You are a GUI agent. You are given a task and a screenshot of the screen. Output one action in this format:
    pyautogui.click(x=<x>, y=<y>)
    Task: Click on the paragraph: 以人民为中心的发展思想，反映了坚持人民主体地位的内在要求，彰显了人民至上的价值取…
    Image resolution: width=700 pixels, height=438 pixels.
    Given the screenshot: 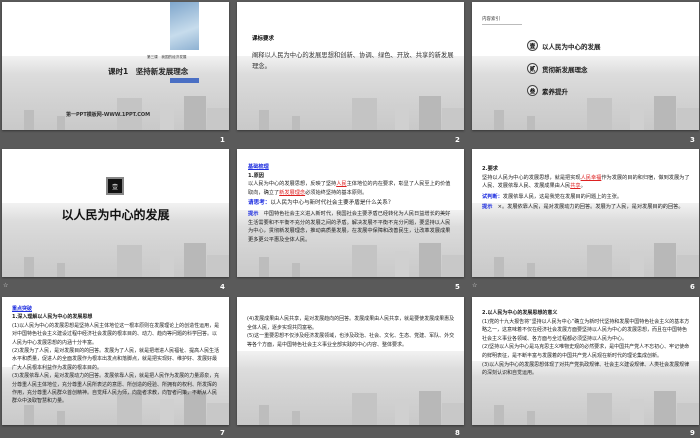 What is the action you would take?
    pyautogui.click(x=349, y=188)
    